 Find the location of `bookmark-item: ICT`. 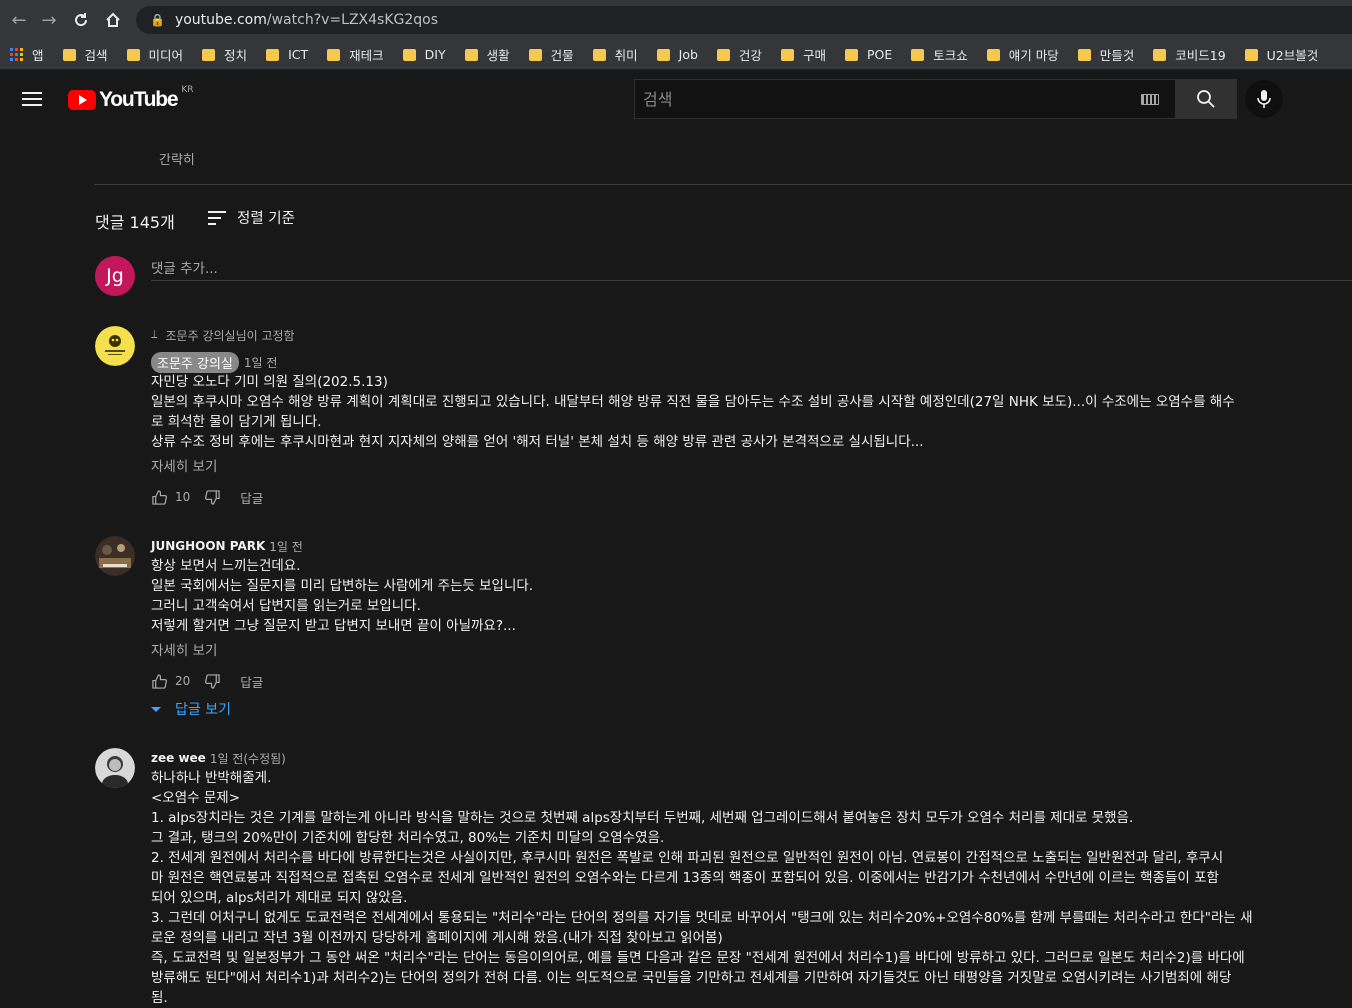

bookmark-item: ICT is located at coordinates (287, 54).